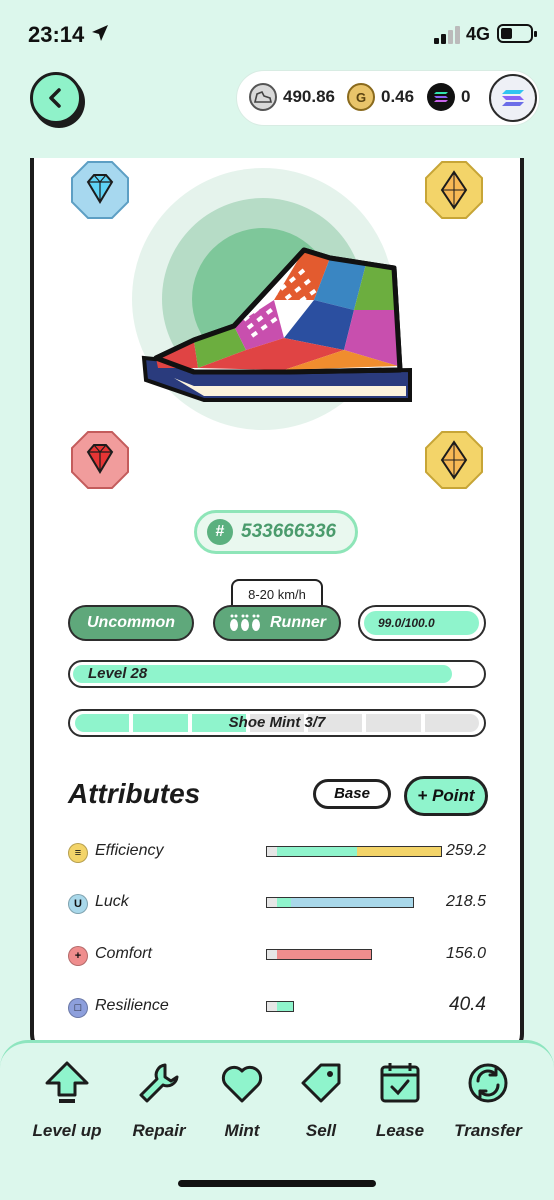 Image resolution: width=554 pixels, height=1200 pixels. I want to click on efficiency-bar, so click(354, 851).